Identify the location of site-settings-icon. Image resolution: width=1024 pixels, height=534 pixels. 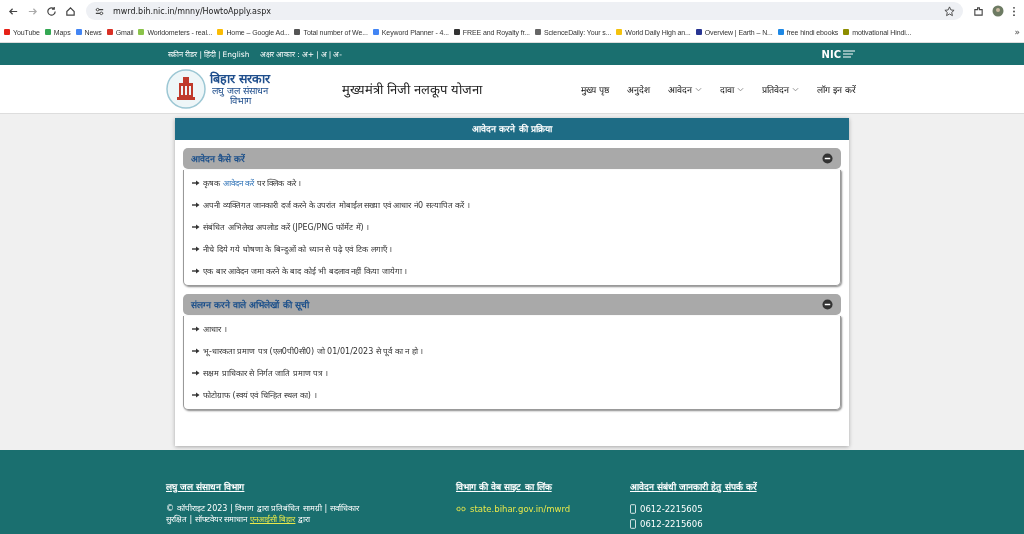
(99, 11).